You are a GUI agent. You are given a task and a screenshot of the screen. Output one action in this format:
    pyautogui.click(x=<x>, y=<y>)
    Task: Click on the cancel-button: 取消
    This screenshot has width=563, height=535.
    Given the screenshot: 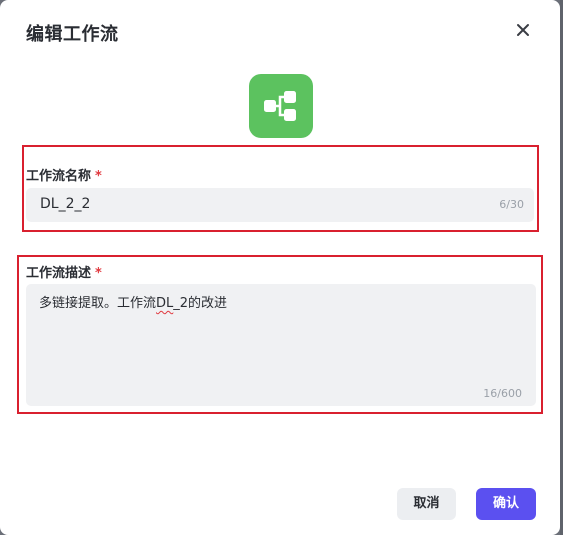 What is the action you would take?
    pyautogui.click(x=426, y=504)
    